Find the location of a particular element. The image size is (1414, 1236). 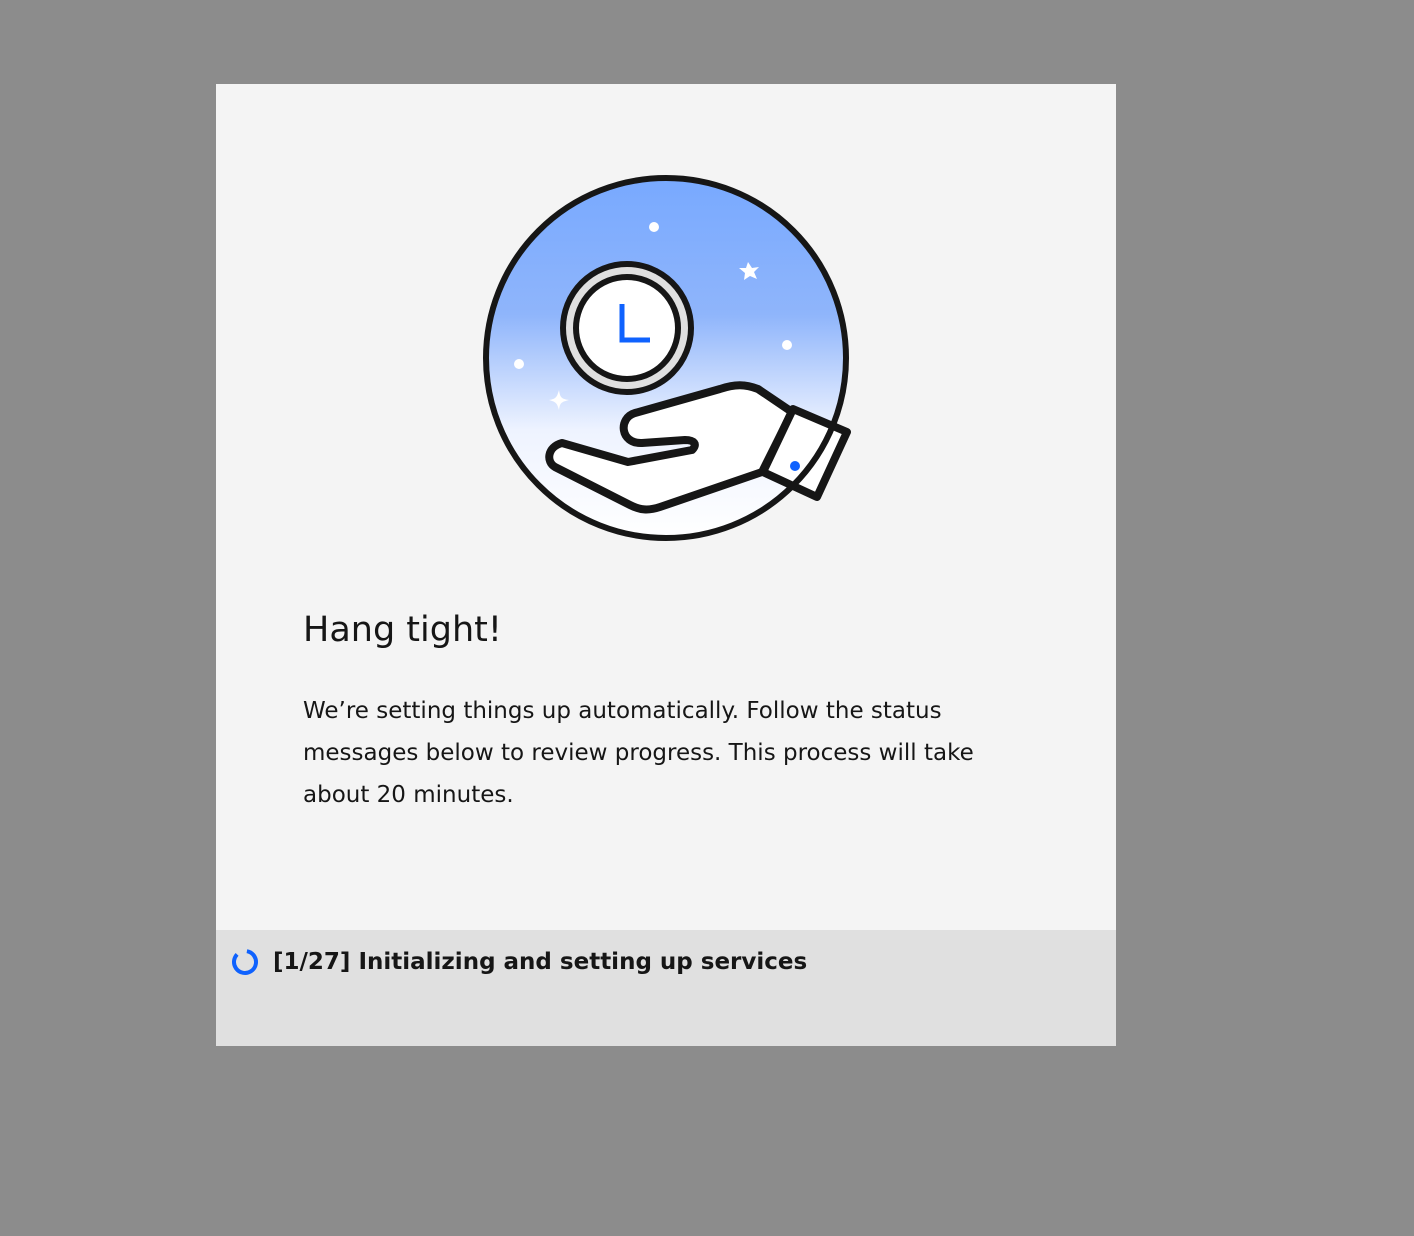

clock-icon is located at coordinates (627, 328).